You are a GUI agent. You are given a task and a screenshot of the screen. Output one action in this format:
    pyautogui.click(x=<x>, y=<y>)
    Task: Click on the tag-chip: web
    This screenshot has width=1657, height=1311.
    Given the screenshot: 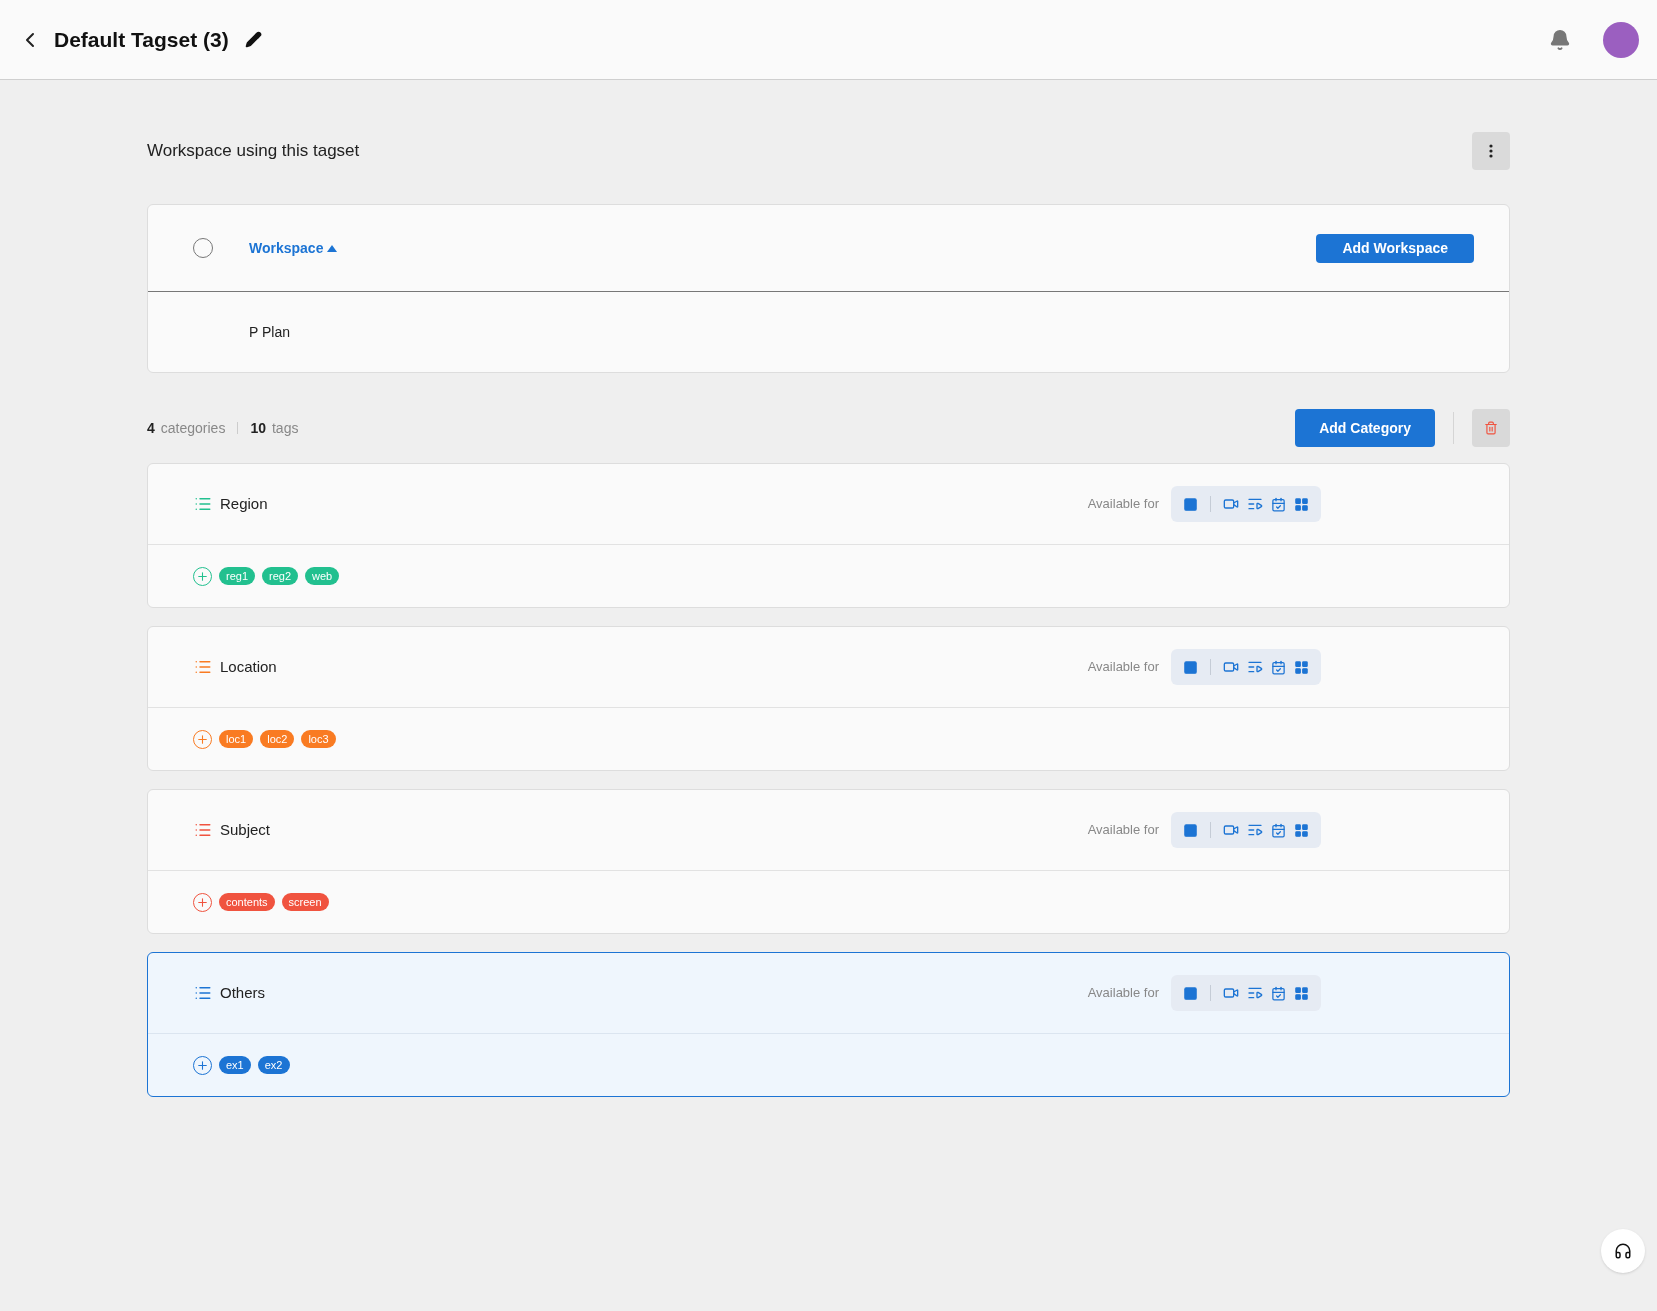 What is the action you would take?
    pyautogui.click(x=322, y=576)
    